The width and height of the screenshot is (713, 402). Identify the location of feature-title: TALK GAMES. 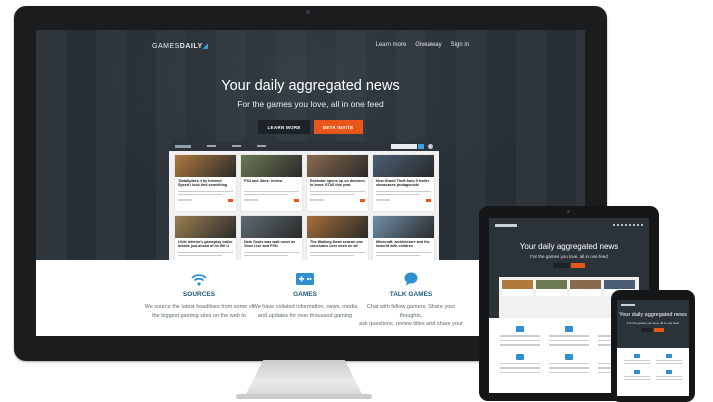
(411, 294).